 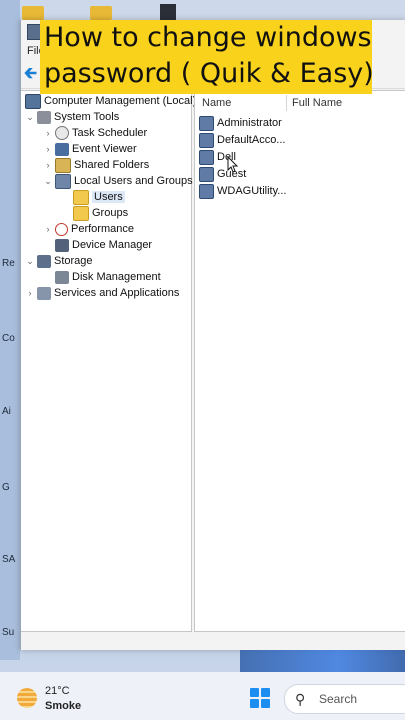 What do you see at coordinates (73, 261) in the screenshot?
I see `tree-item-label: Storage` at bounding box center [73, 261].